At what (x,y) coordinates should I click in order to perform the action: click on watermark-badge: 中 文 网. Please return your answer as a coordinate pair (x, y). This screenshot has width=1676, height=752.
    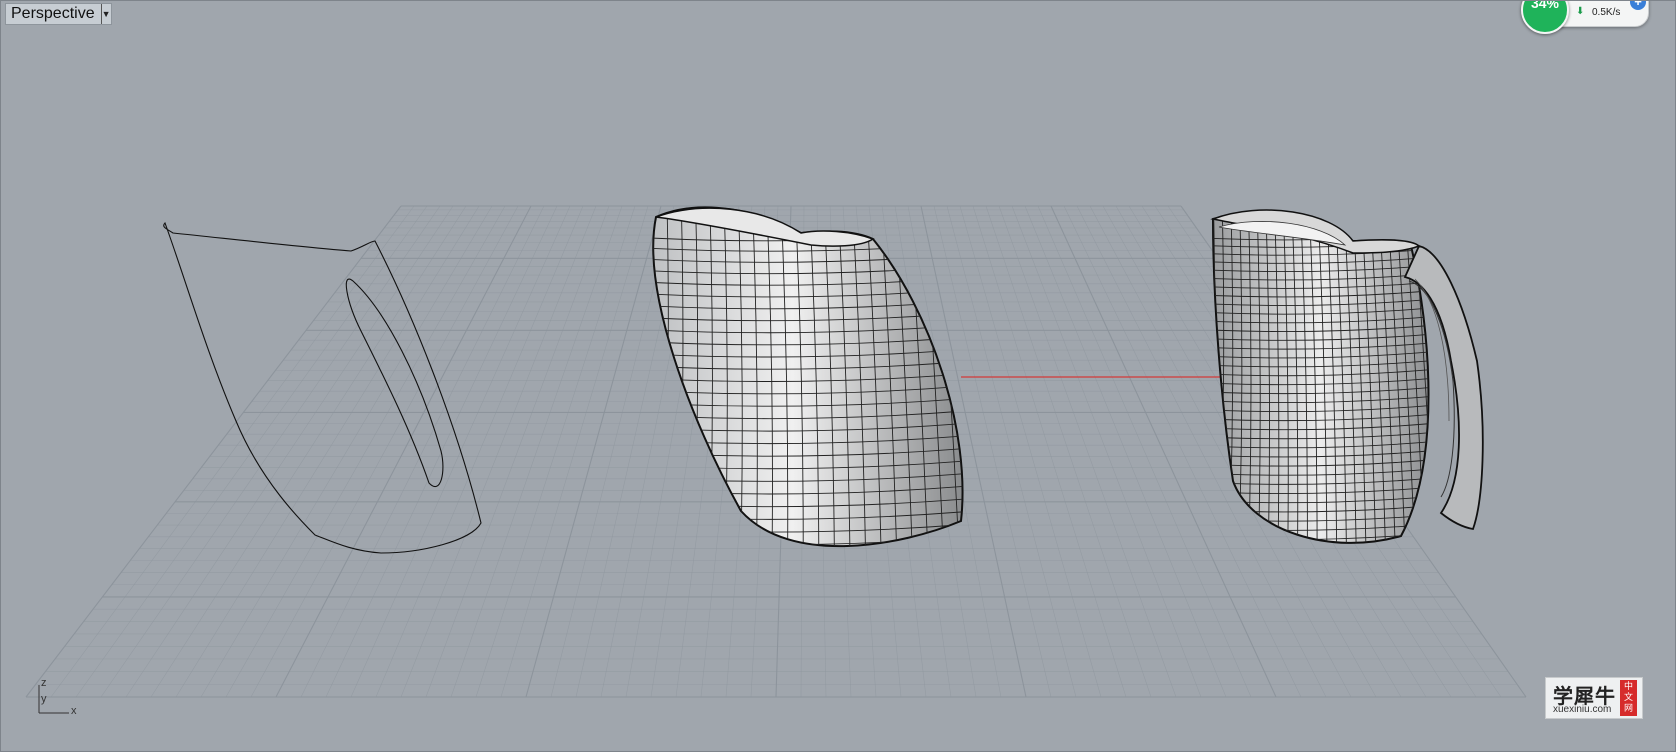
    Looking at the image, I should click on (1628, 698).